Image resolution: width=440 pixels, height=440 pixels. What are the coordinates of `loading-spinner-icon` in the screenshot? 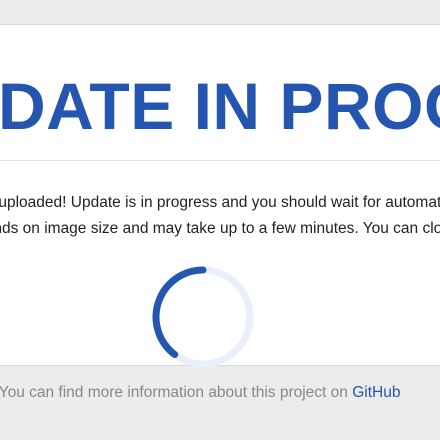 It's located at (203, 317).